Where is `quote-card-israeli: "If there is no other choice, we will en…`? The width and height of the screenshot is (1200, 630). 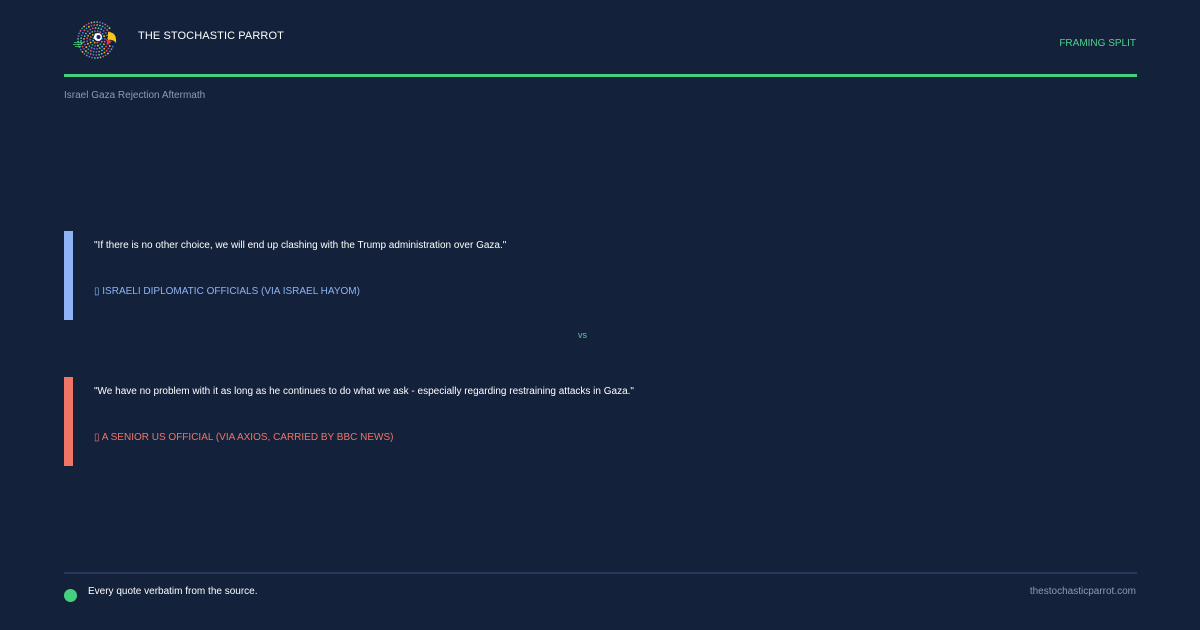 quote-card-israeli: "If there is no other choice, we will en… is located at coordinates (600, 275).